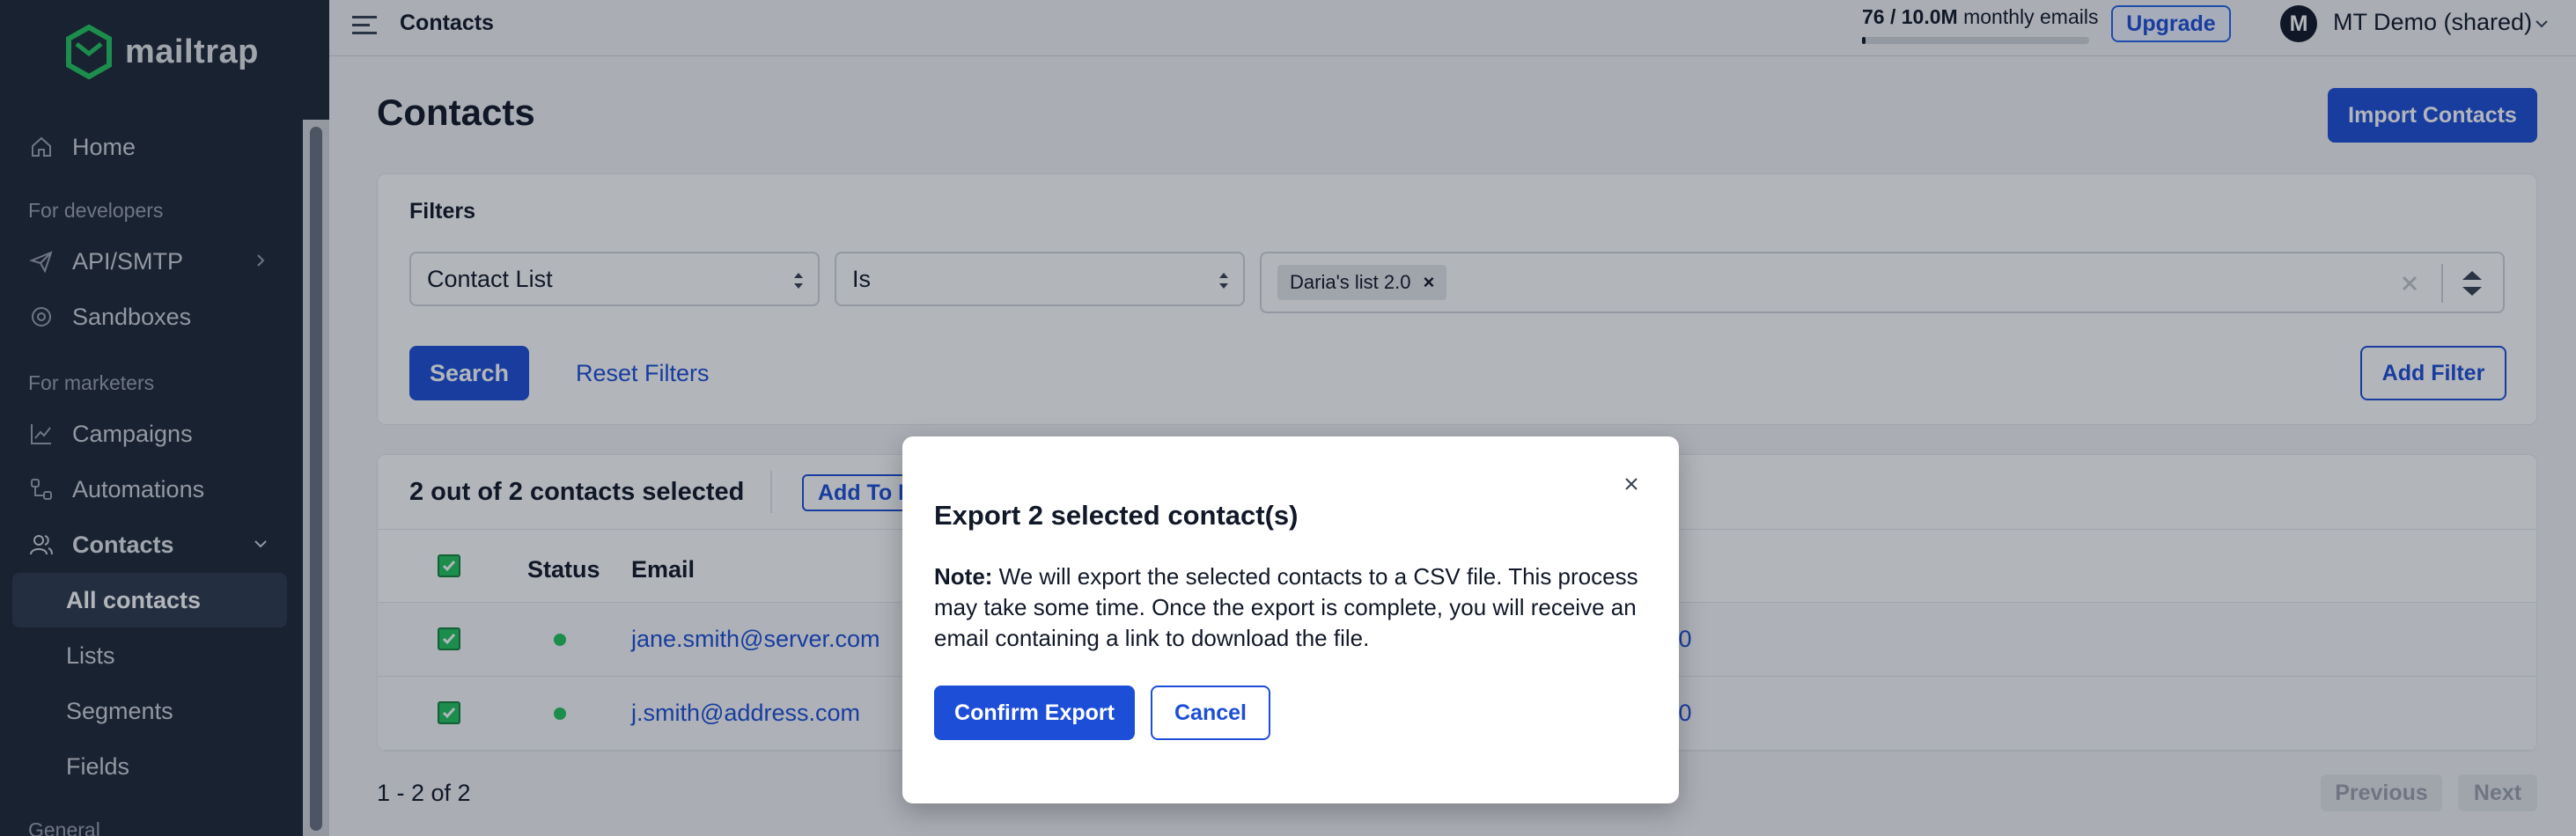 The height and width of the screenshot is (836, 2576). Describe the element at coordinates (1211, 713) in the screenshot. I see `cancel-button: Cancel` at that location.